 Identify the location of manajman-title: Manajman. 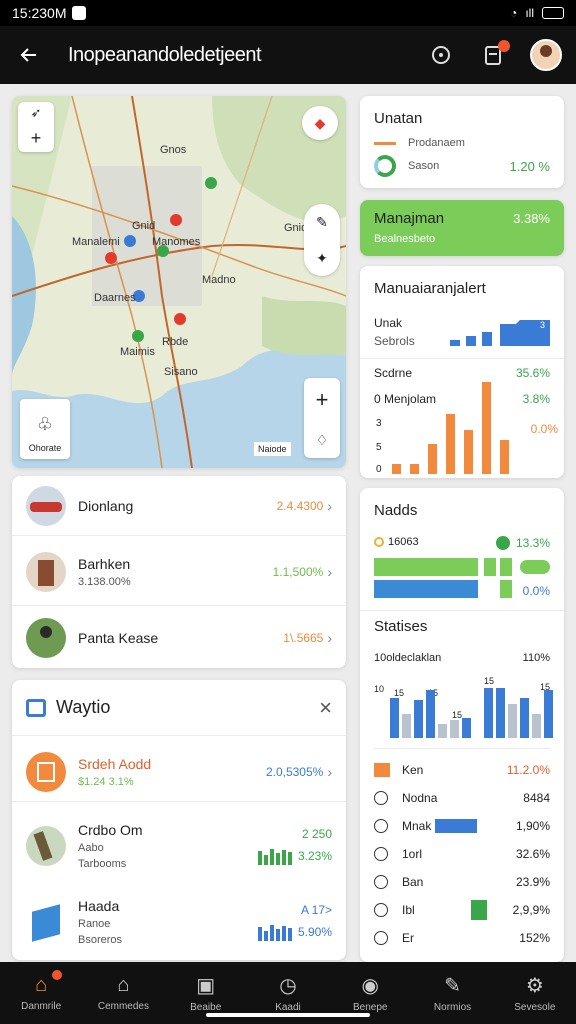
(409, 218).